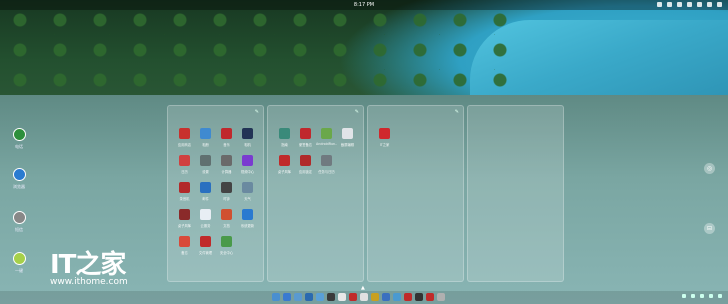 The image size is (728, 304). I want to click on app-tile: IT之家, so click(384, 141).